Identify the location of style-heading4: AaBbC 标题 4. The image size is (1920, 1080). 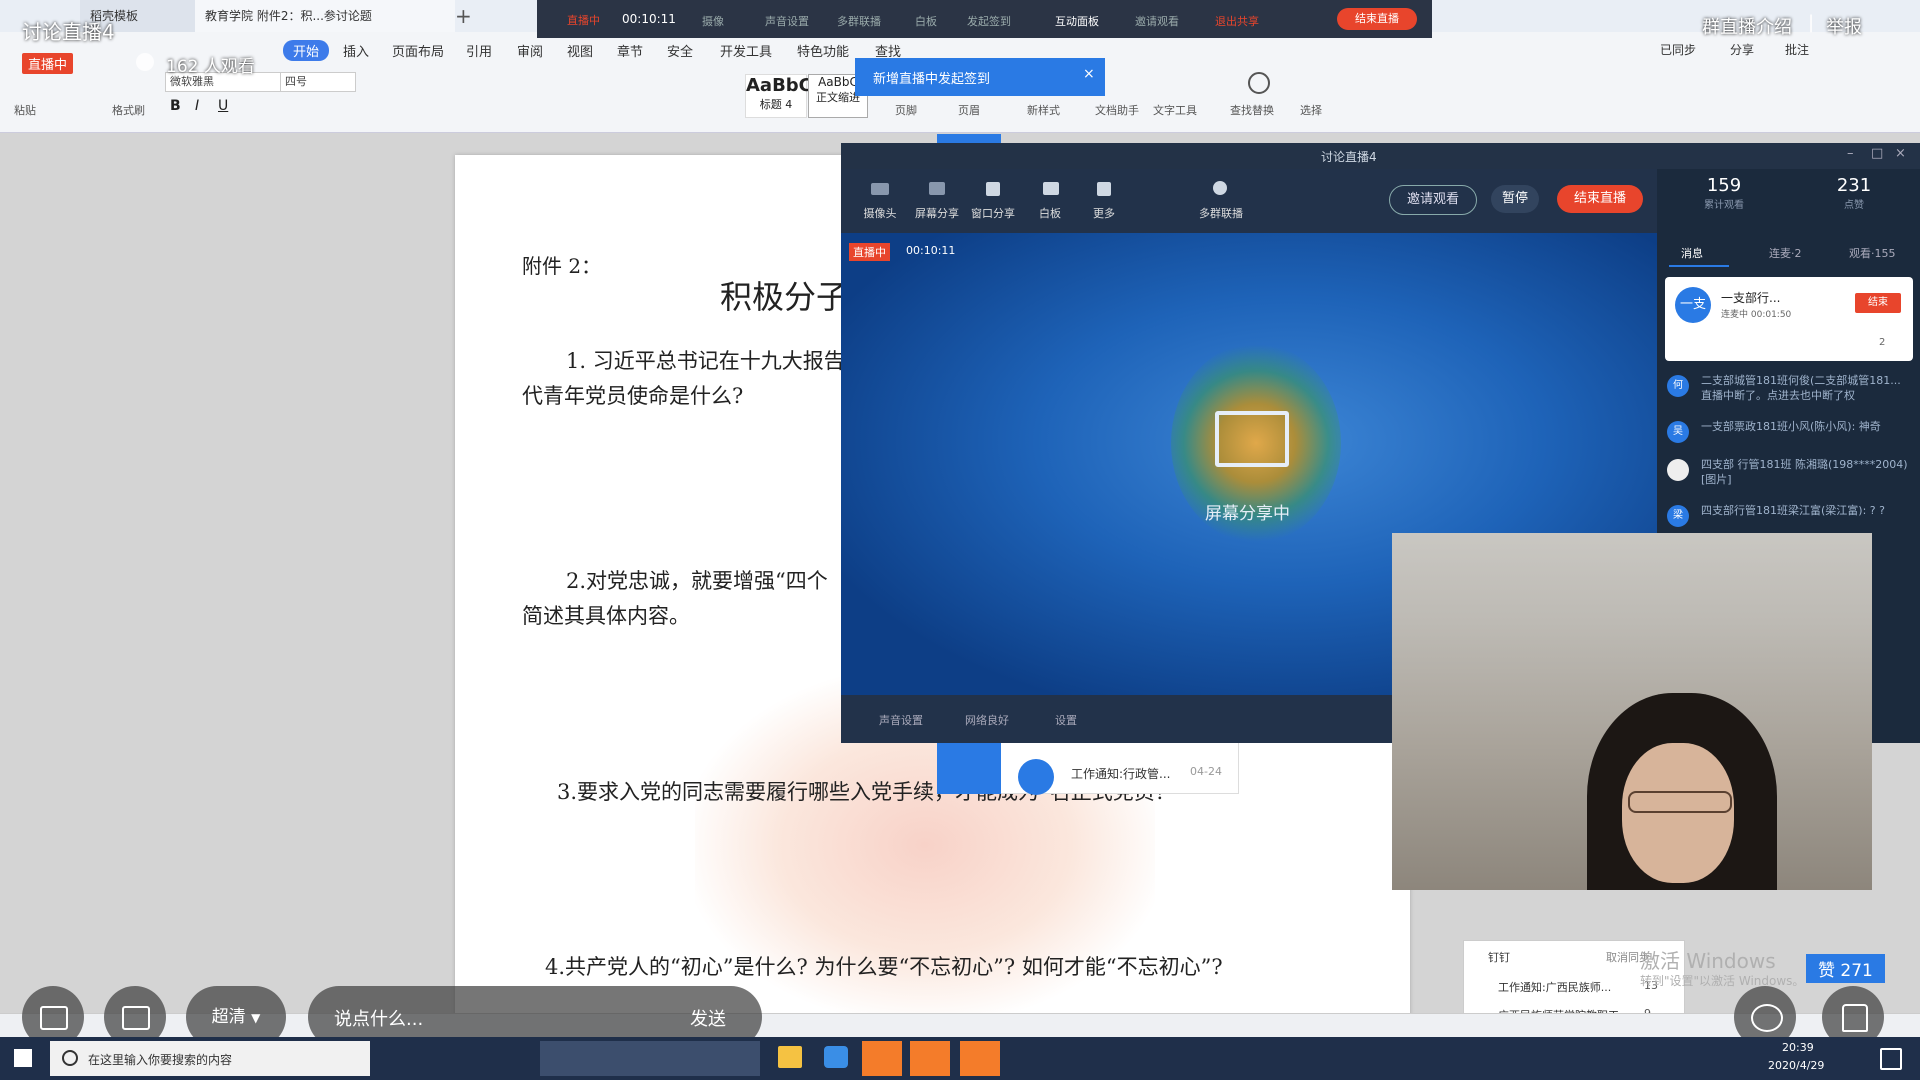
(778, 96).